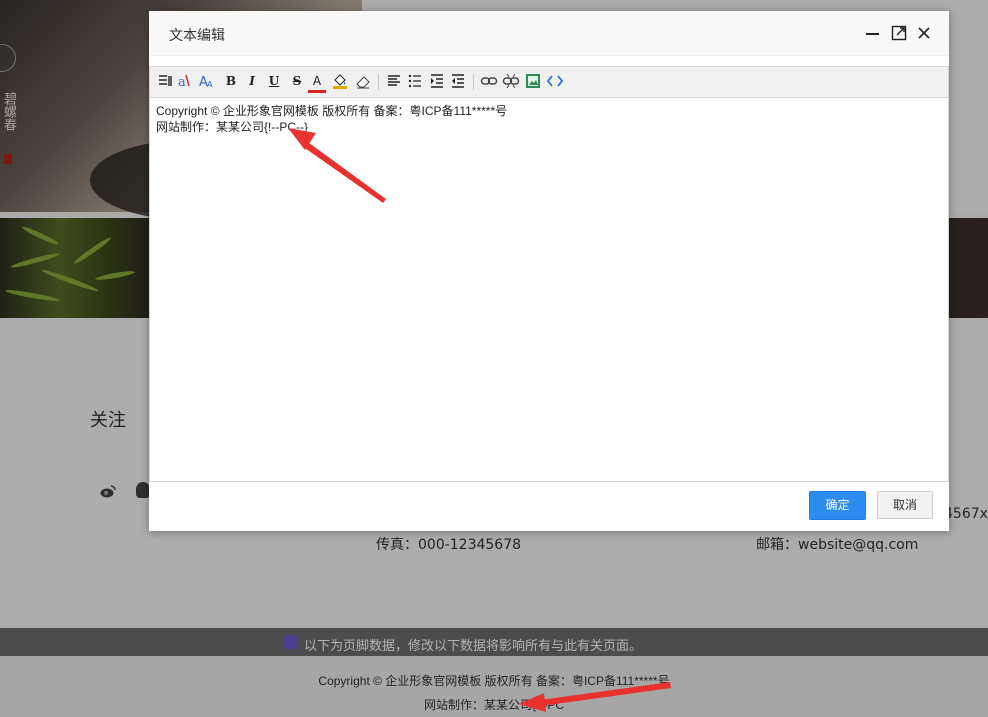 The height and width of the screenshot is (717, 988). I want to click on close-icon, so click(924, 33).